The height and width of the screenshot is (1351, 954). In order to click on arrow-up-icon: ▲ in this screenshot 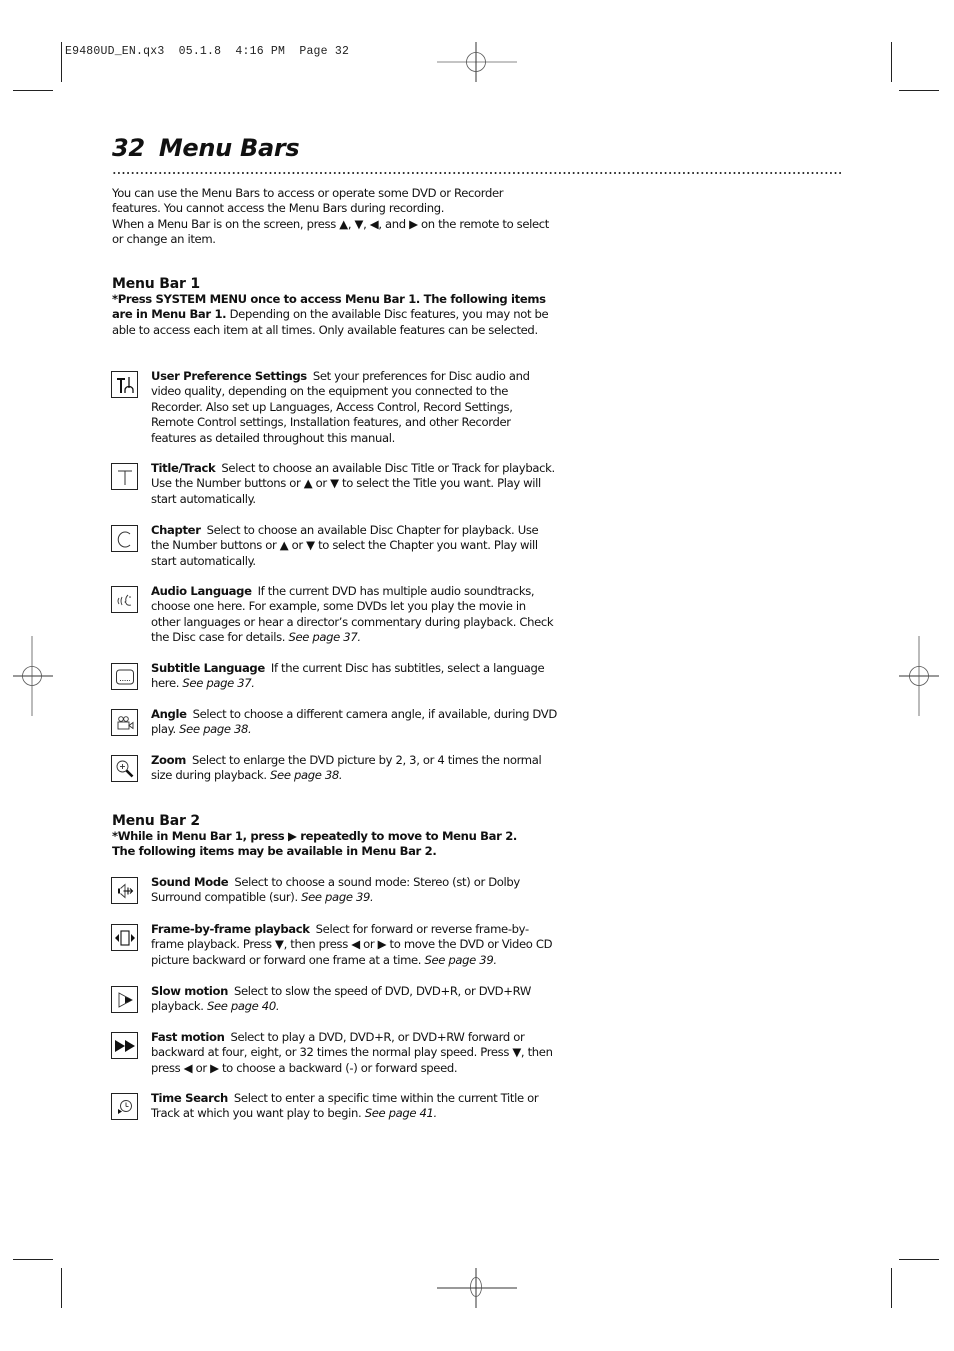, I will do `click(343, 223)`.